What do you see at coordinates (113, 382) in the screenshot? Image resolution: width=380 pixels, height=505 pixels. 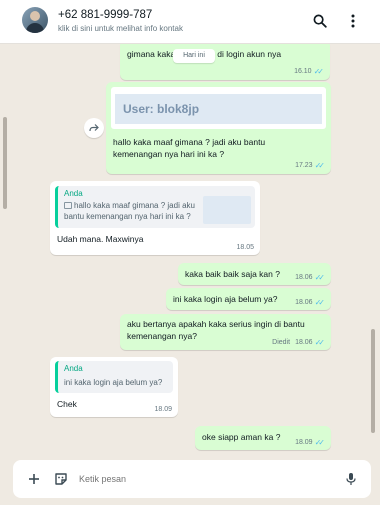 I see `quote-text: ini kaka login aja belum ya?` at bounding box center [113, 382].